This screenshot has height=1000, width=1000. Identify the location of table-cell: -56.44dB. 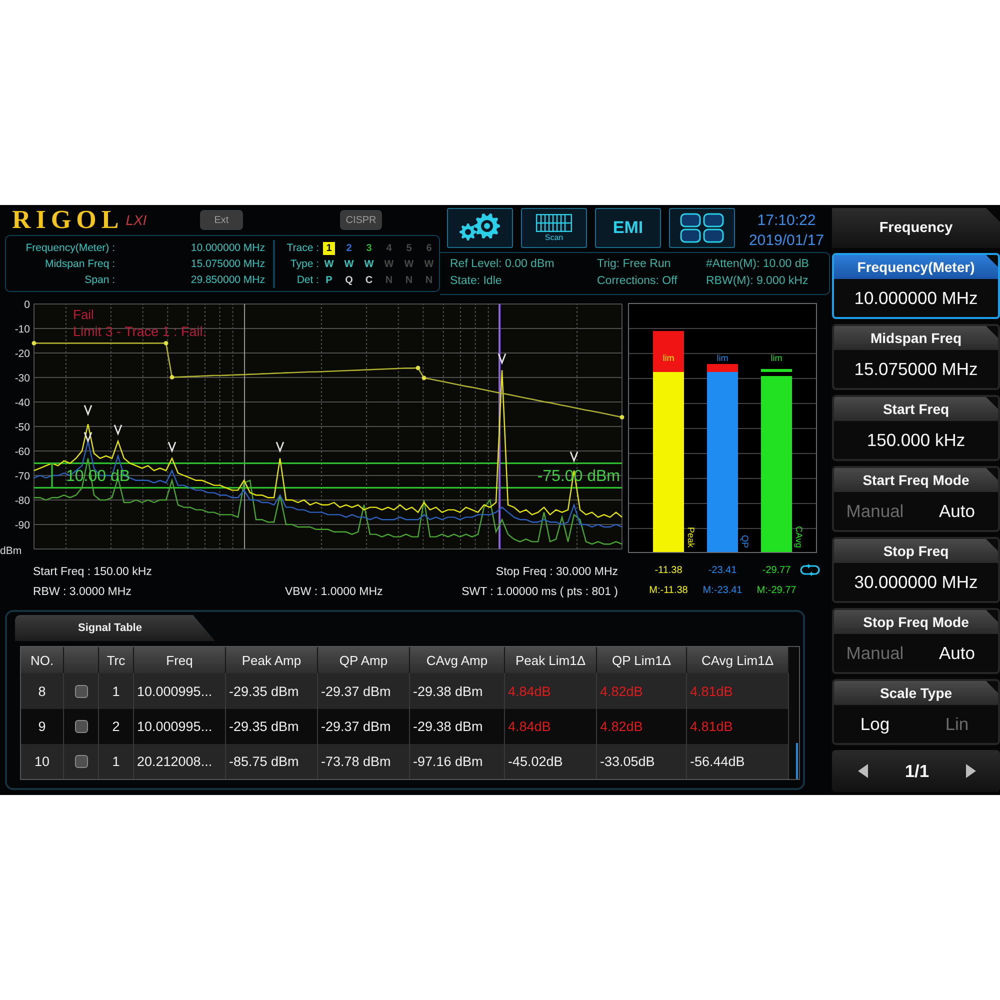
(738, 761).